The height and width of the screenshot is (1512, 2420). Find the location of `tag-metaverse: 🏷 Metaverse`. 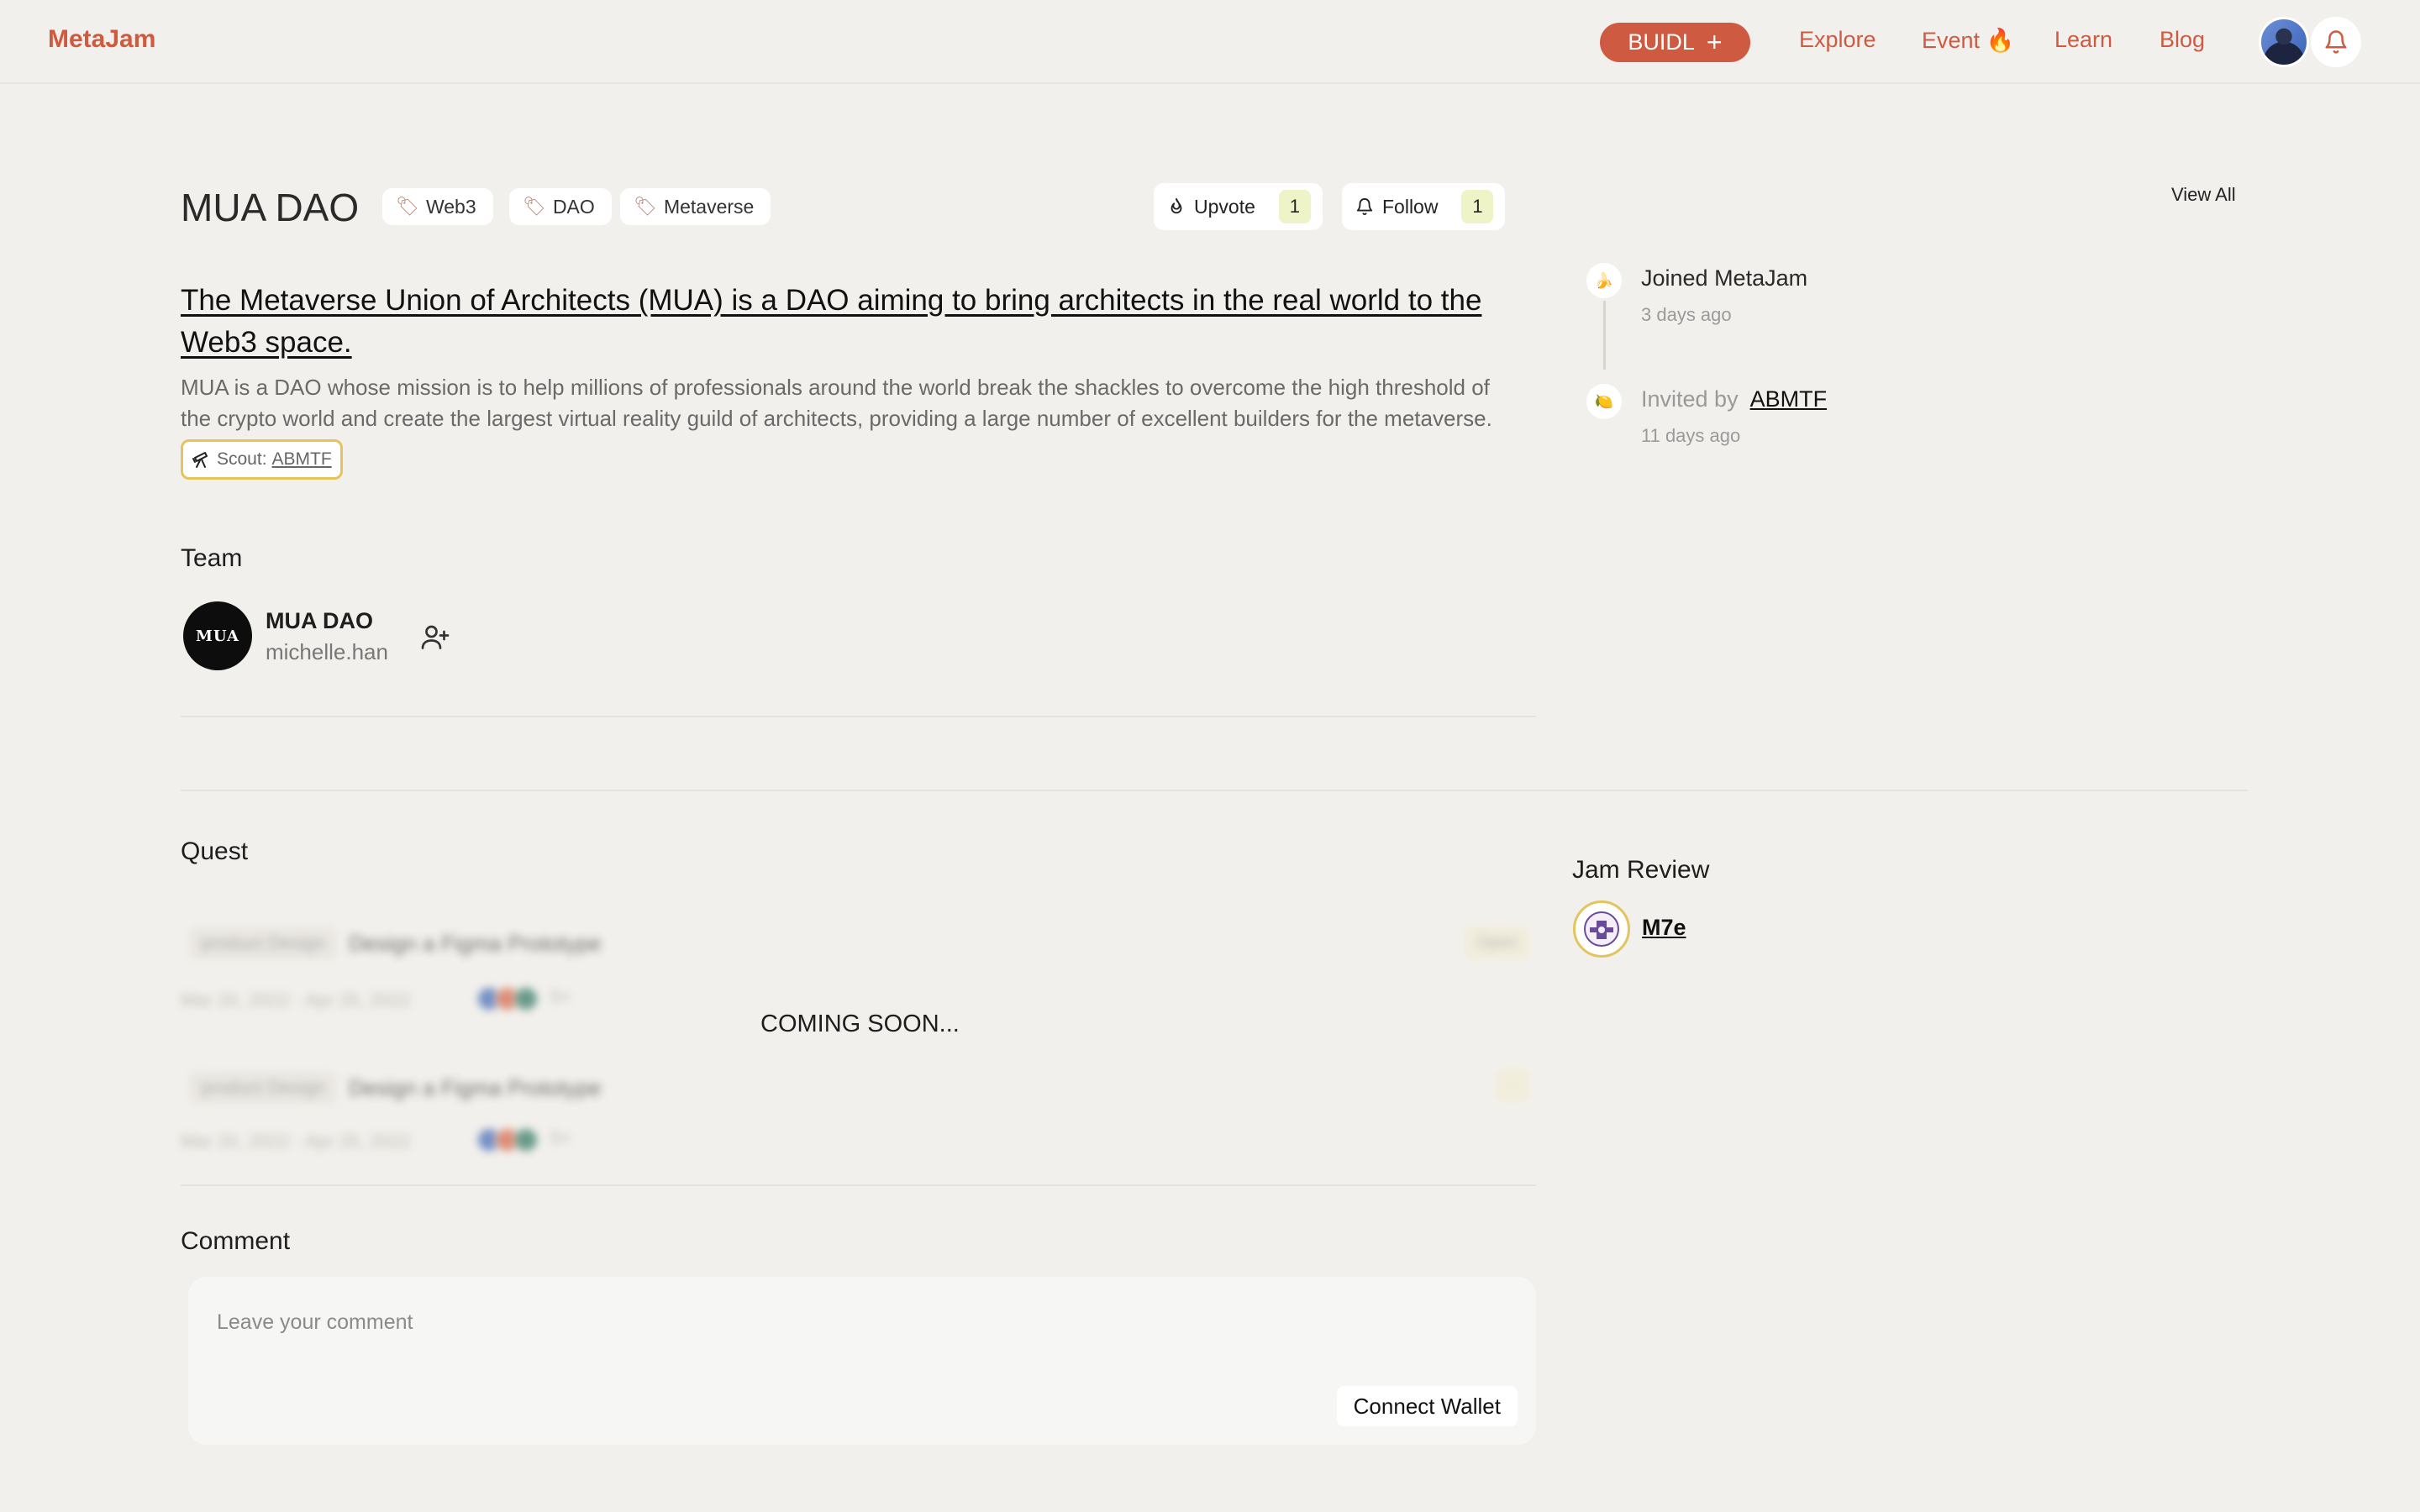

tag-metaverse: 🏷 Metaverse is located at coordinates (695, 206).